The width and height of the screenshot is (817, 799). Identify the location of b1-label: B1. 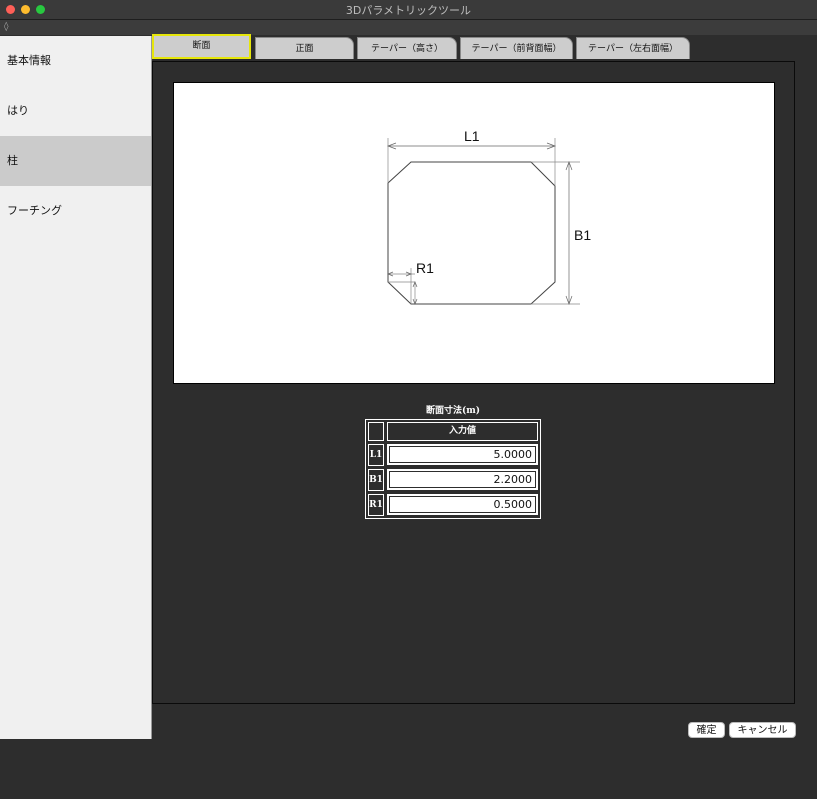
(582, 235).